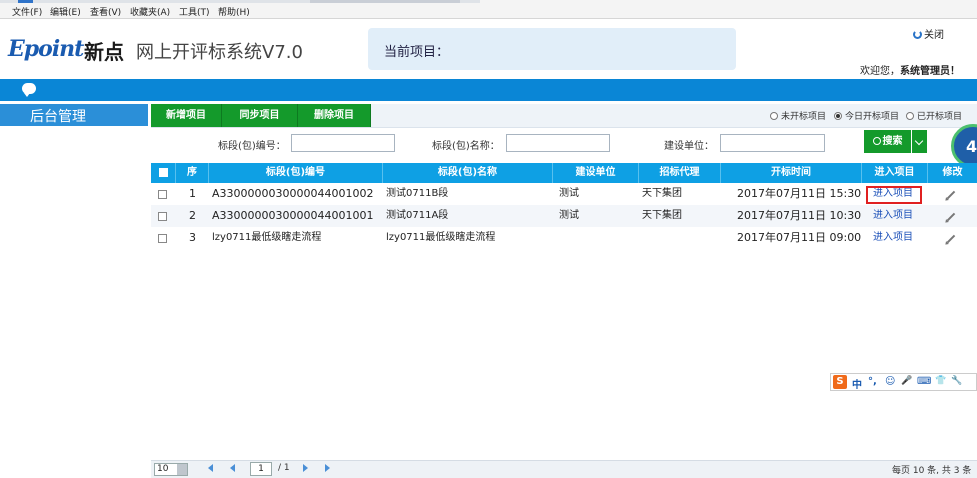  What do you see at coordinates (838, 116) in the screenshot?
I see `radio-circle-checked` at bounding box center [838, 116].